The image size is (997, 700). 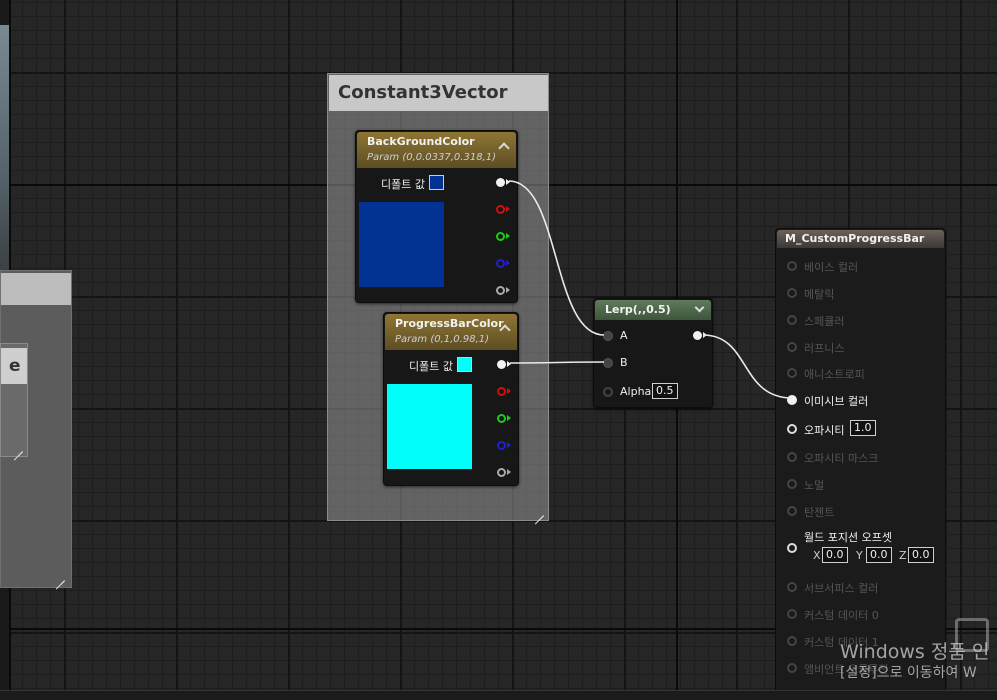 What do you see at coordinates (451, 332) in the screenshot?
I see `node-header: ProgressBarColor Param (0,1,0.98,1)` at bounding box center [451, 332].